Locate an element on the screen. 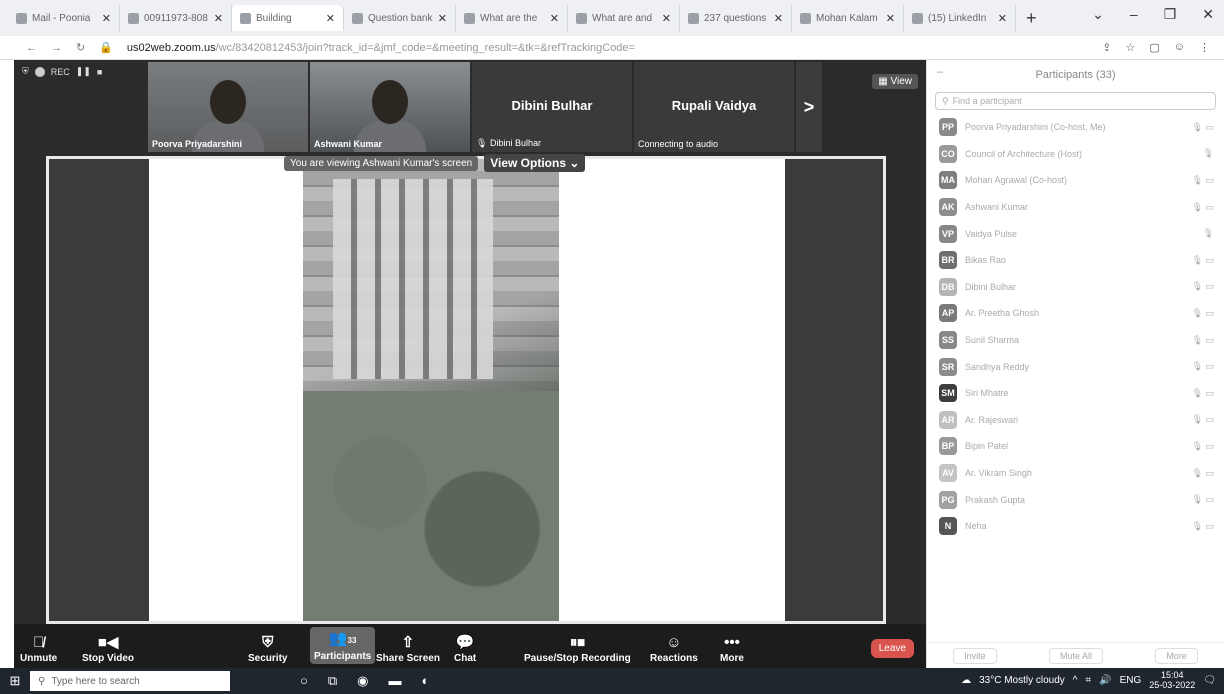  browser-tab: What are the ✕ is located at coordinates (512, 18).